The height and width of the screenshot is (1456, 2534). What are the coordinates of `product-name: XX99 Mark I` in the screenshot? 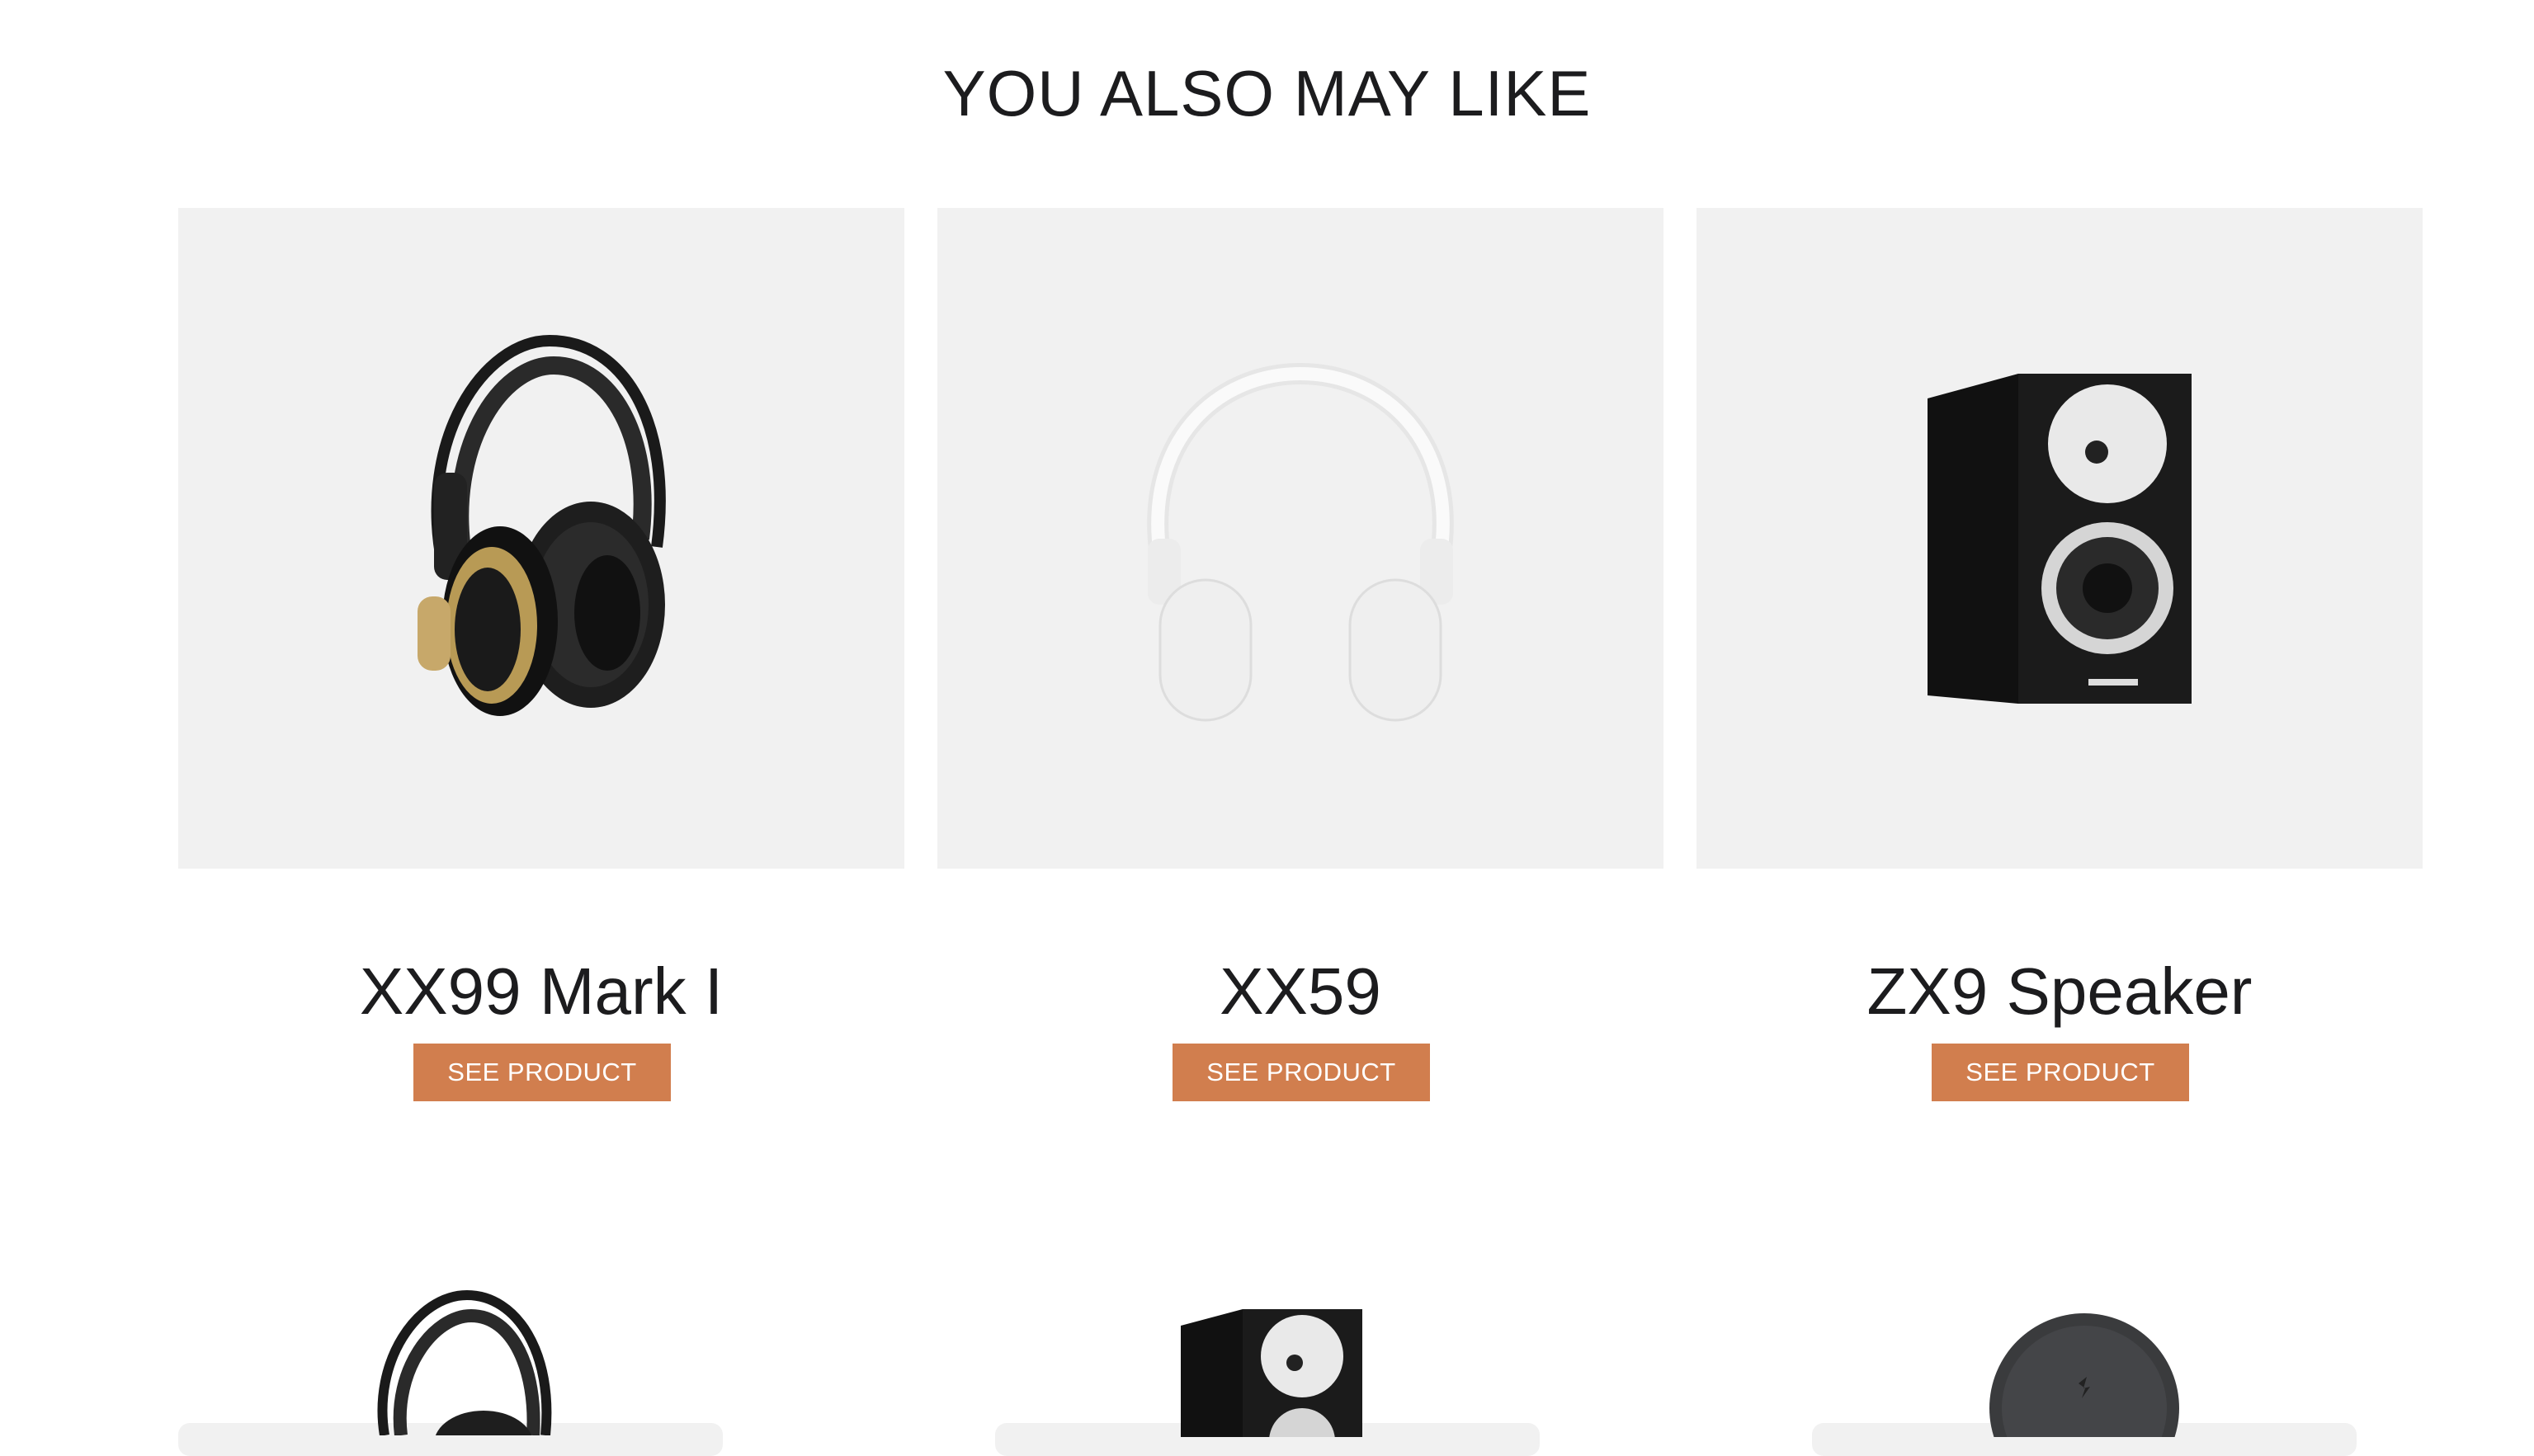 It's located at (541, 991).